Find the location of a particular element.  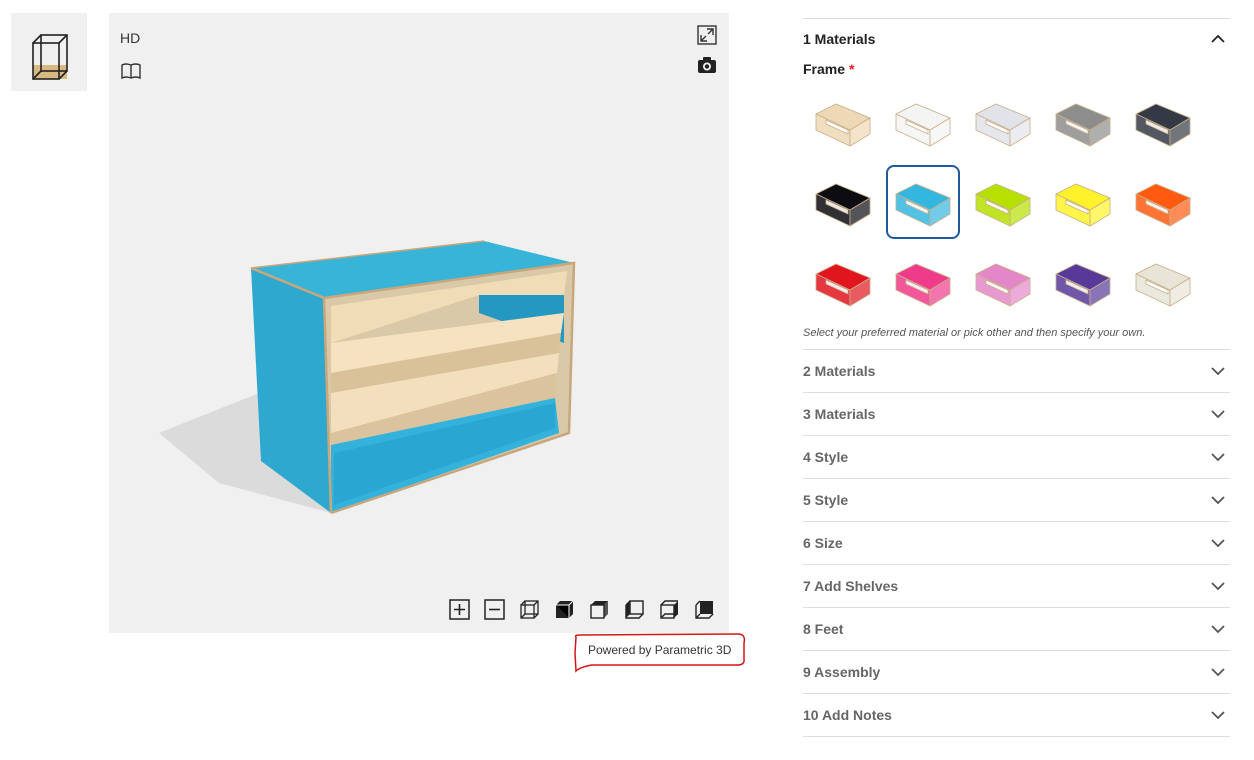

cube-frame-thumbnail-image is located at coordinates (50, 57).